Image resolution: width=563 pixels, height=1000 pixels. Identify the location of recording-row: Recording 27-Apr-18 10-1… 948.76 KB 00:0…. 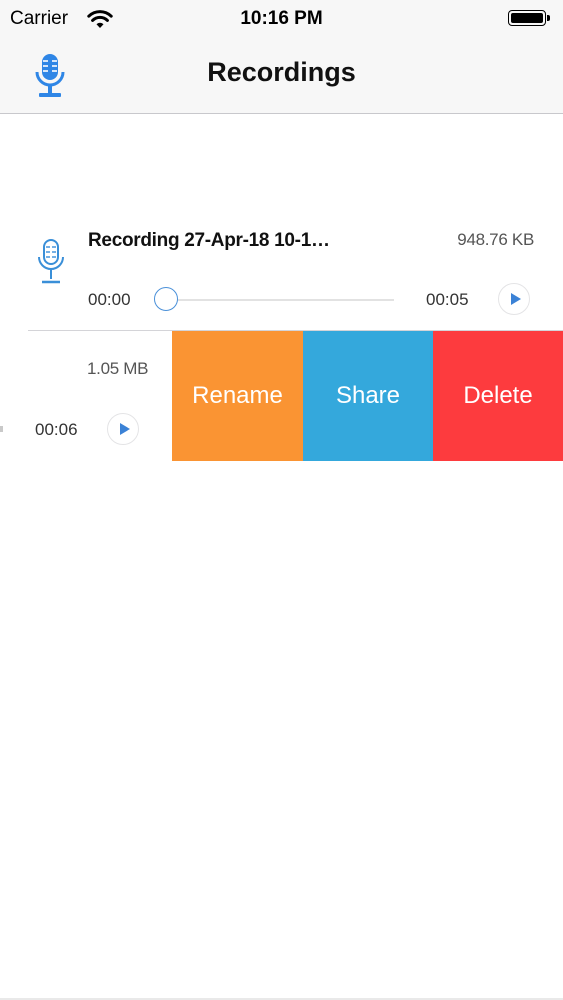
(281, 273).